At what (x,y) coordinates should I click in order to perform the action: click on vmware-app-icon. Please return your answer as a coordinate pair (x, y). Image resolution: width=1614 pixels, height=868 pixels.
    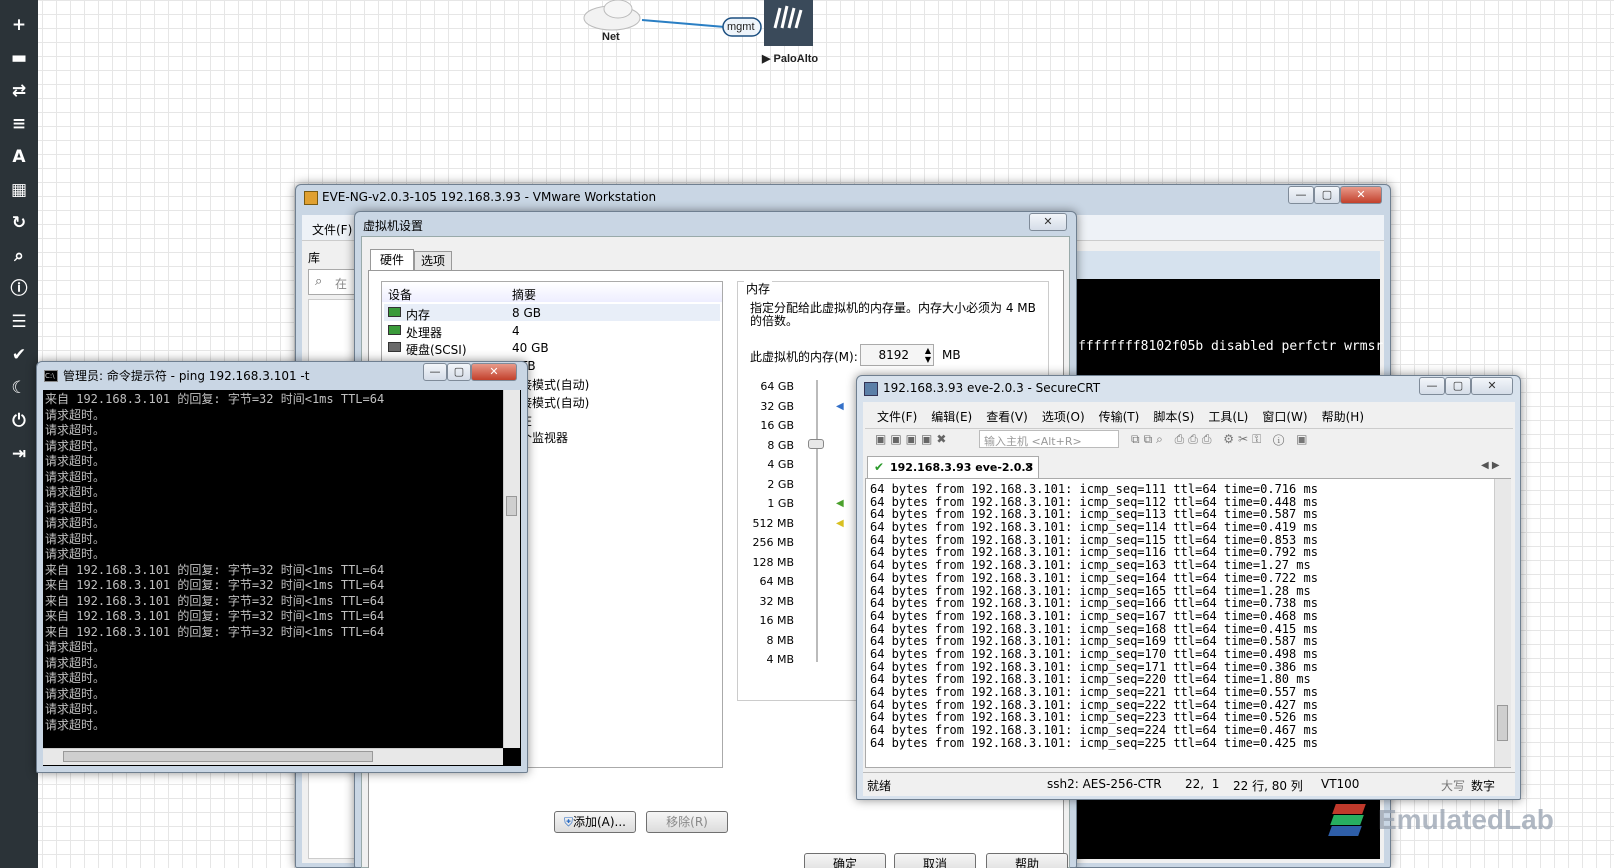
    Looking at the image, I should click on (311, 198).